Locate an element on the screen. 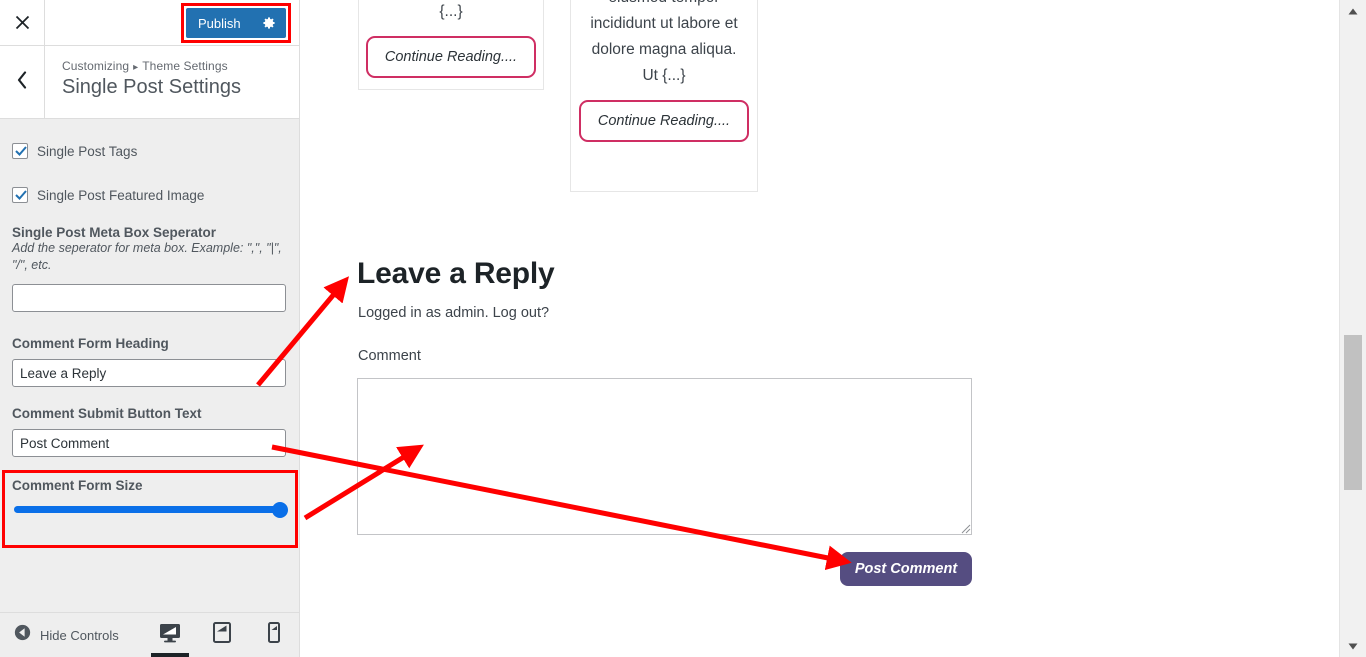 This screenshot has height=657, width=1366. slider-track is located at coordinates (150, 509).